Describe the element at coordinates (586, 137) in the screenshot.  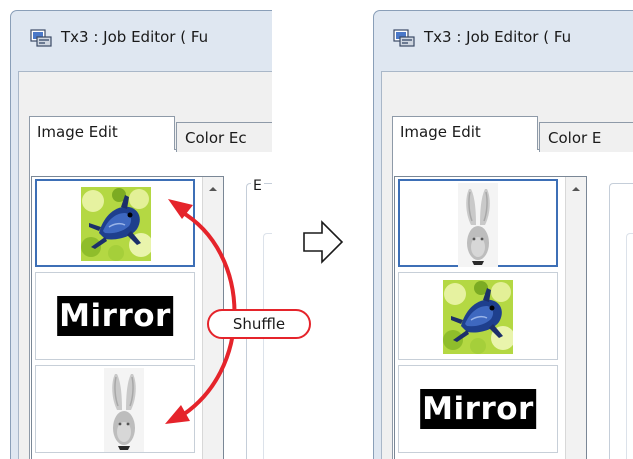
I see `tab-color-edit: Color E` at that location.